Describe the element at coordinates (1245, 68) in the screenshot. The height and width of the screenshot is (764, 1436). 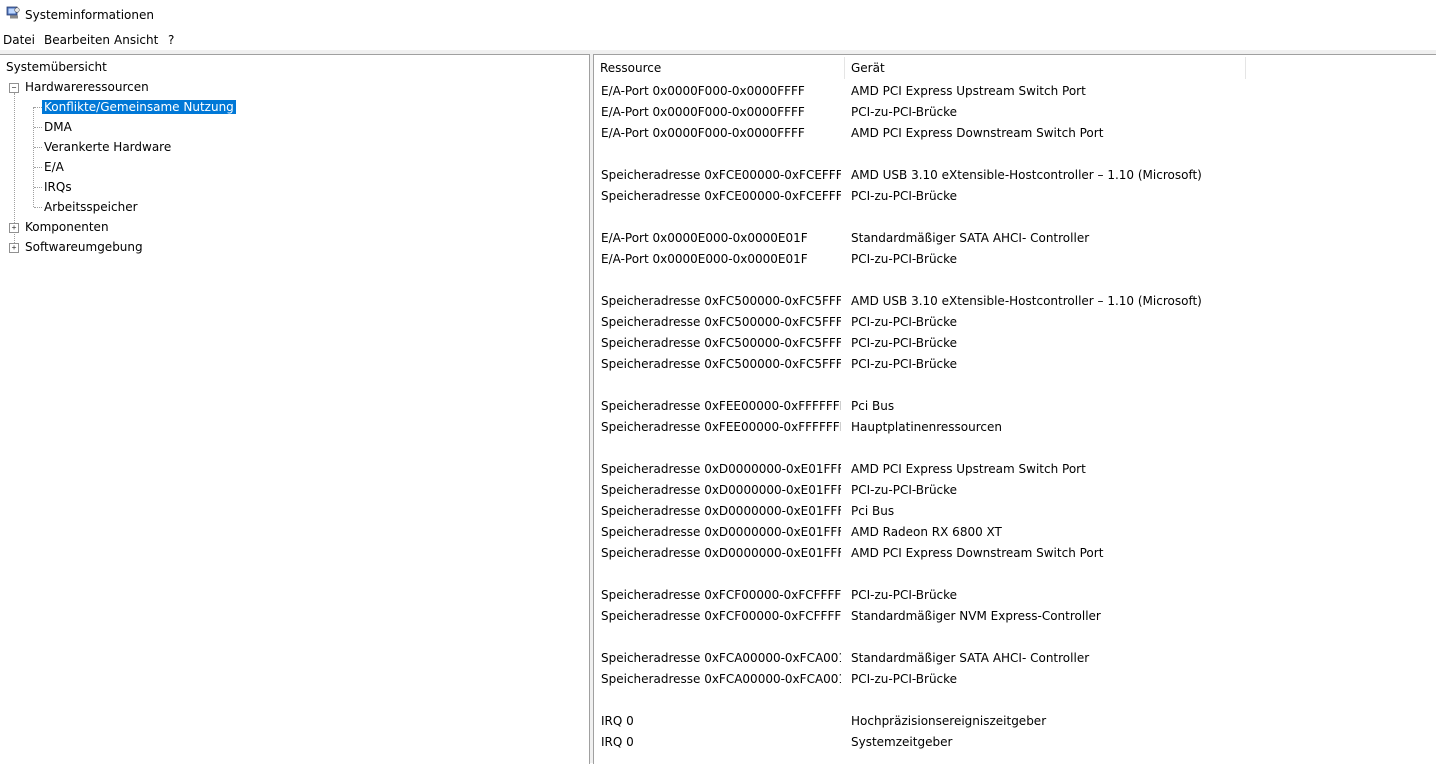
I see `column-divider` at that location.